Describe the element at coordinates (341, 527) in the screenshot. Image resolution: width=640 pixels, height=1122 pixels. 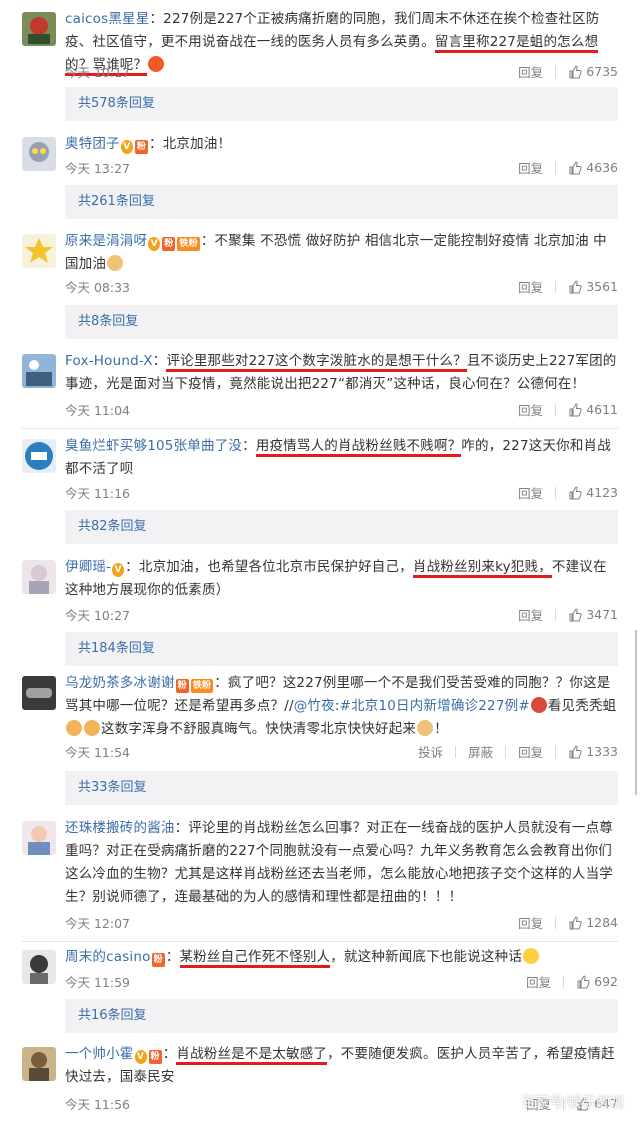
I see `view-replies-link: 共82条回复` at that location.